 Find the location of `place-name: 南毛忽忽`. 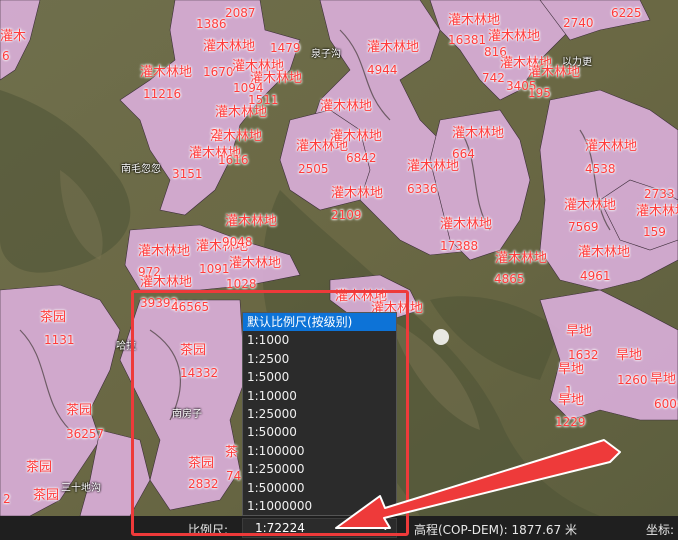

place-name: 南毛忽忽 is located at coordinates (141, 169).